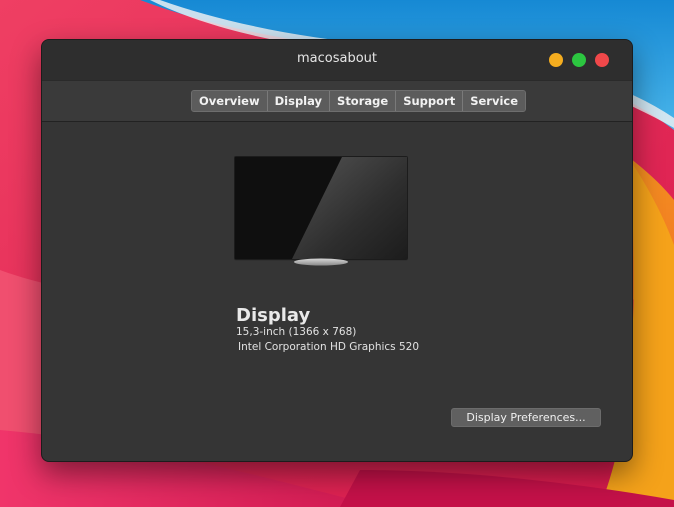 Image resolution: width=674 pixels, height=507 pixels. I want to click on tab-service: Service, so click(494, 101).